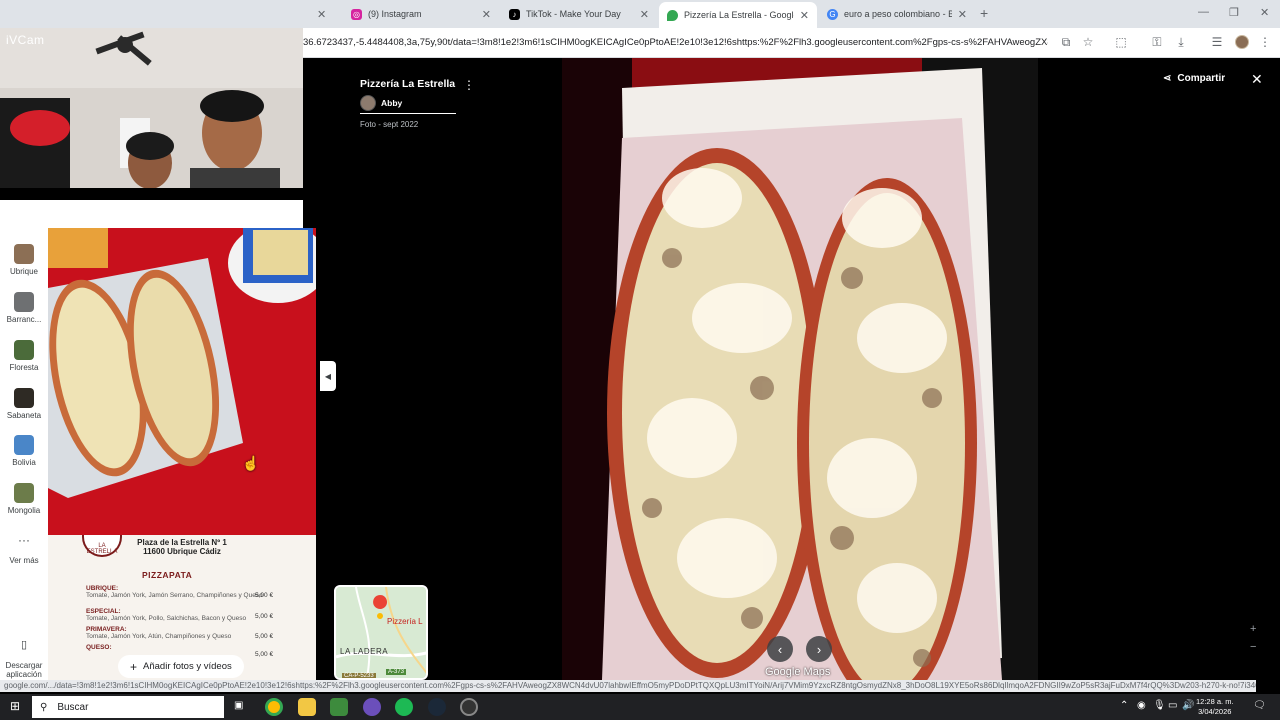  Describe the element at coordinates (1088, 42) in the screenshot. I see `bookmark-star-icon: ☆` at that location.